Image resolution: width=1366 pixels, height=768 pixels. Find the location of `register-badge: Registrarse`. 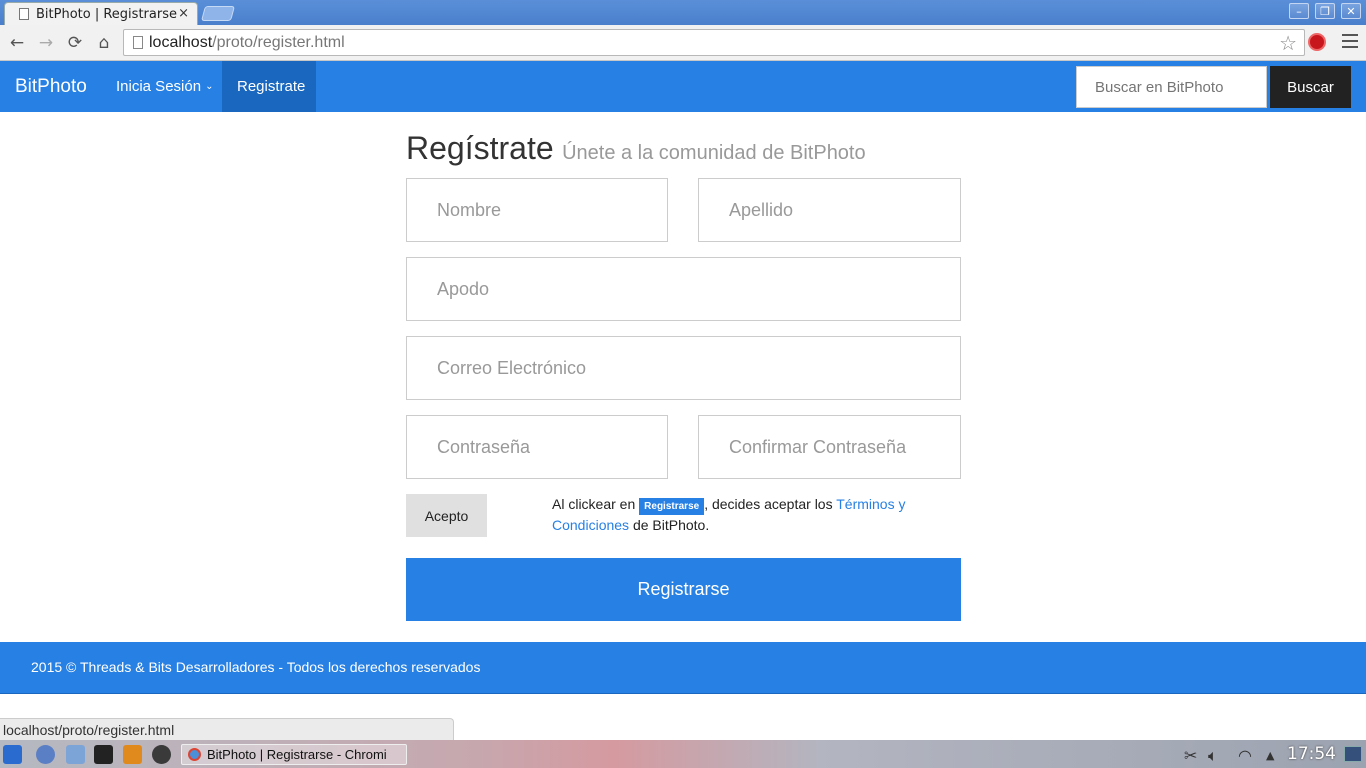

register-badge: Registrarse is located at coordinates (672, 506).